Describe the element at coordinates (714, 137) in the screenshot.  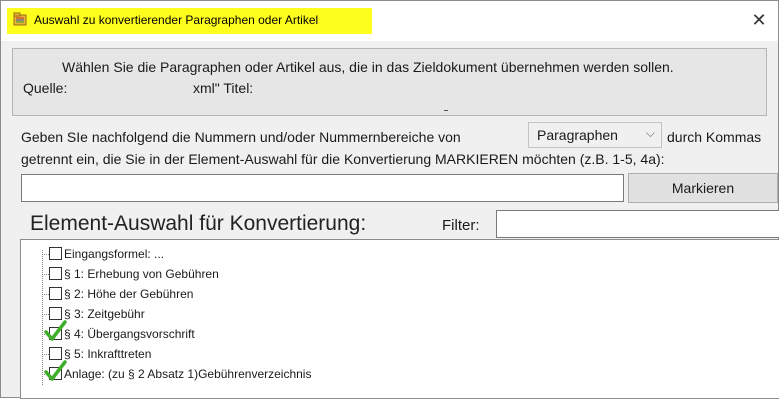
I see `numbers-instruction-suffix: durch Kommas` at that location.